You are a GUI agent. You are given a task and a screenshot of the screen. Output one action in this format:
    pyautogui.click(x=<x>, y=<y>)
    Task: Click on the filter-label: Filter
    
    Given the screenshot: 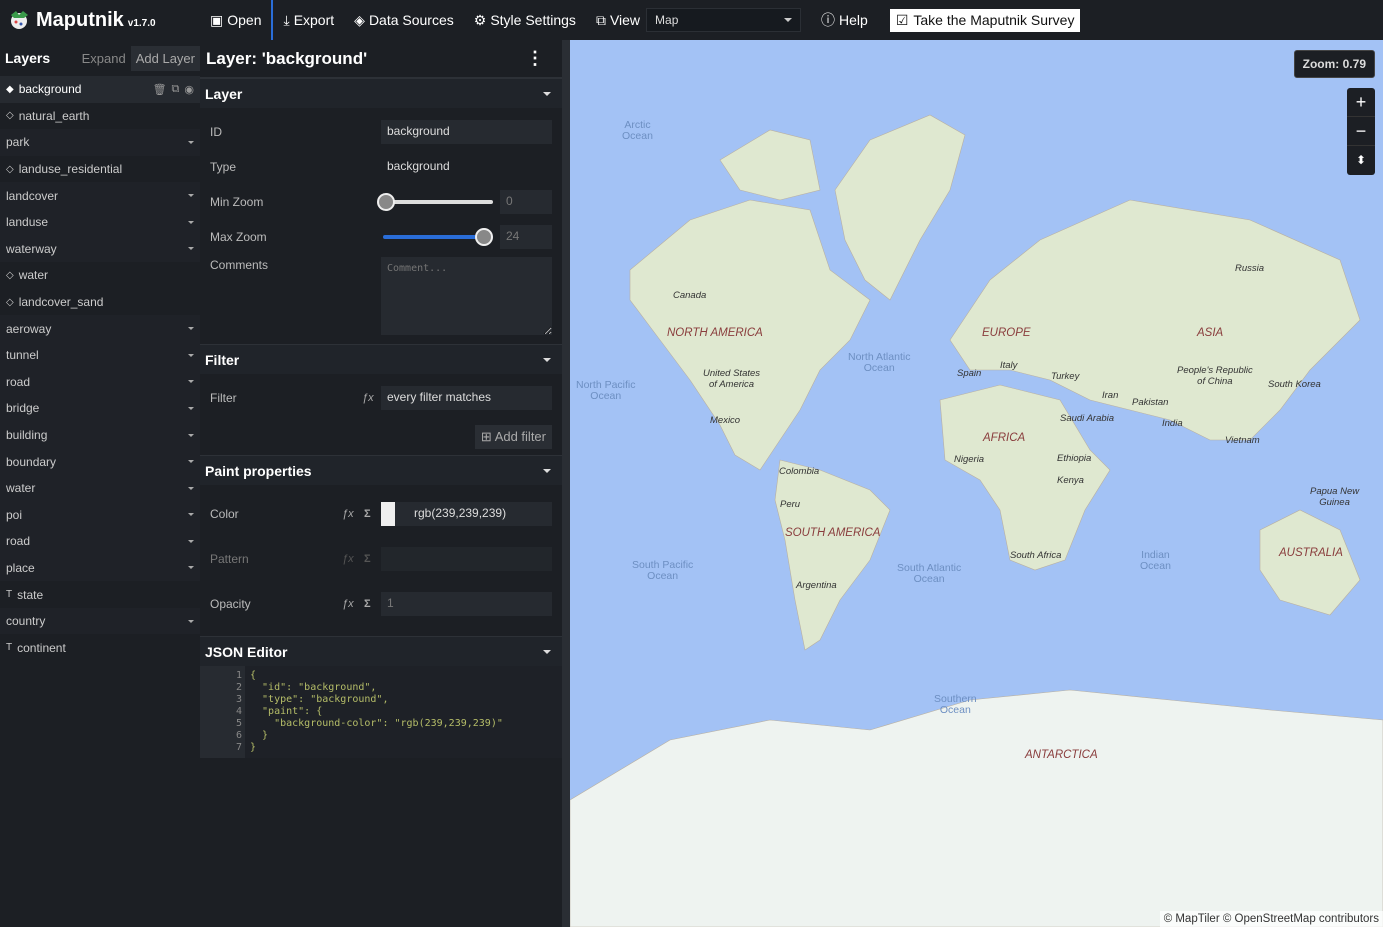 What is the action you would take?
    pyautogui.click(x=223, y=397)
    